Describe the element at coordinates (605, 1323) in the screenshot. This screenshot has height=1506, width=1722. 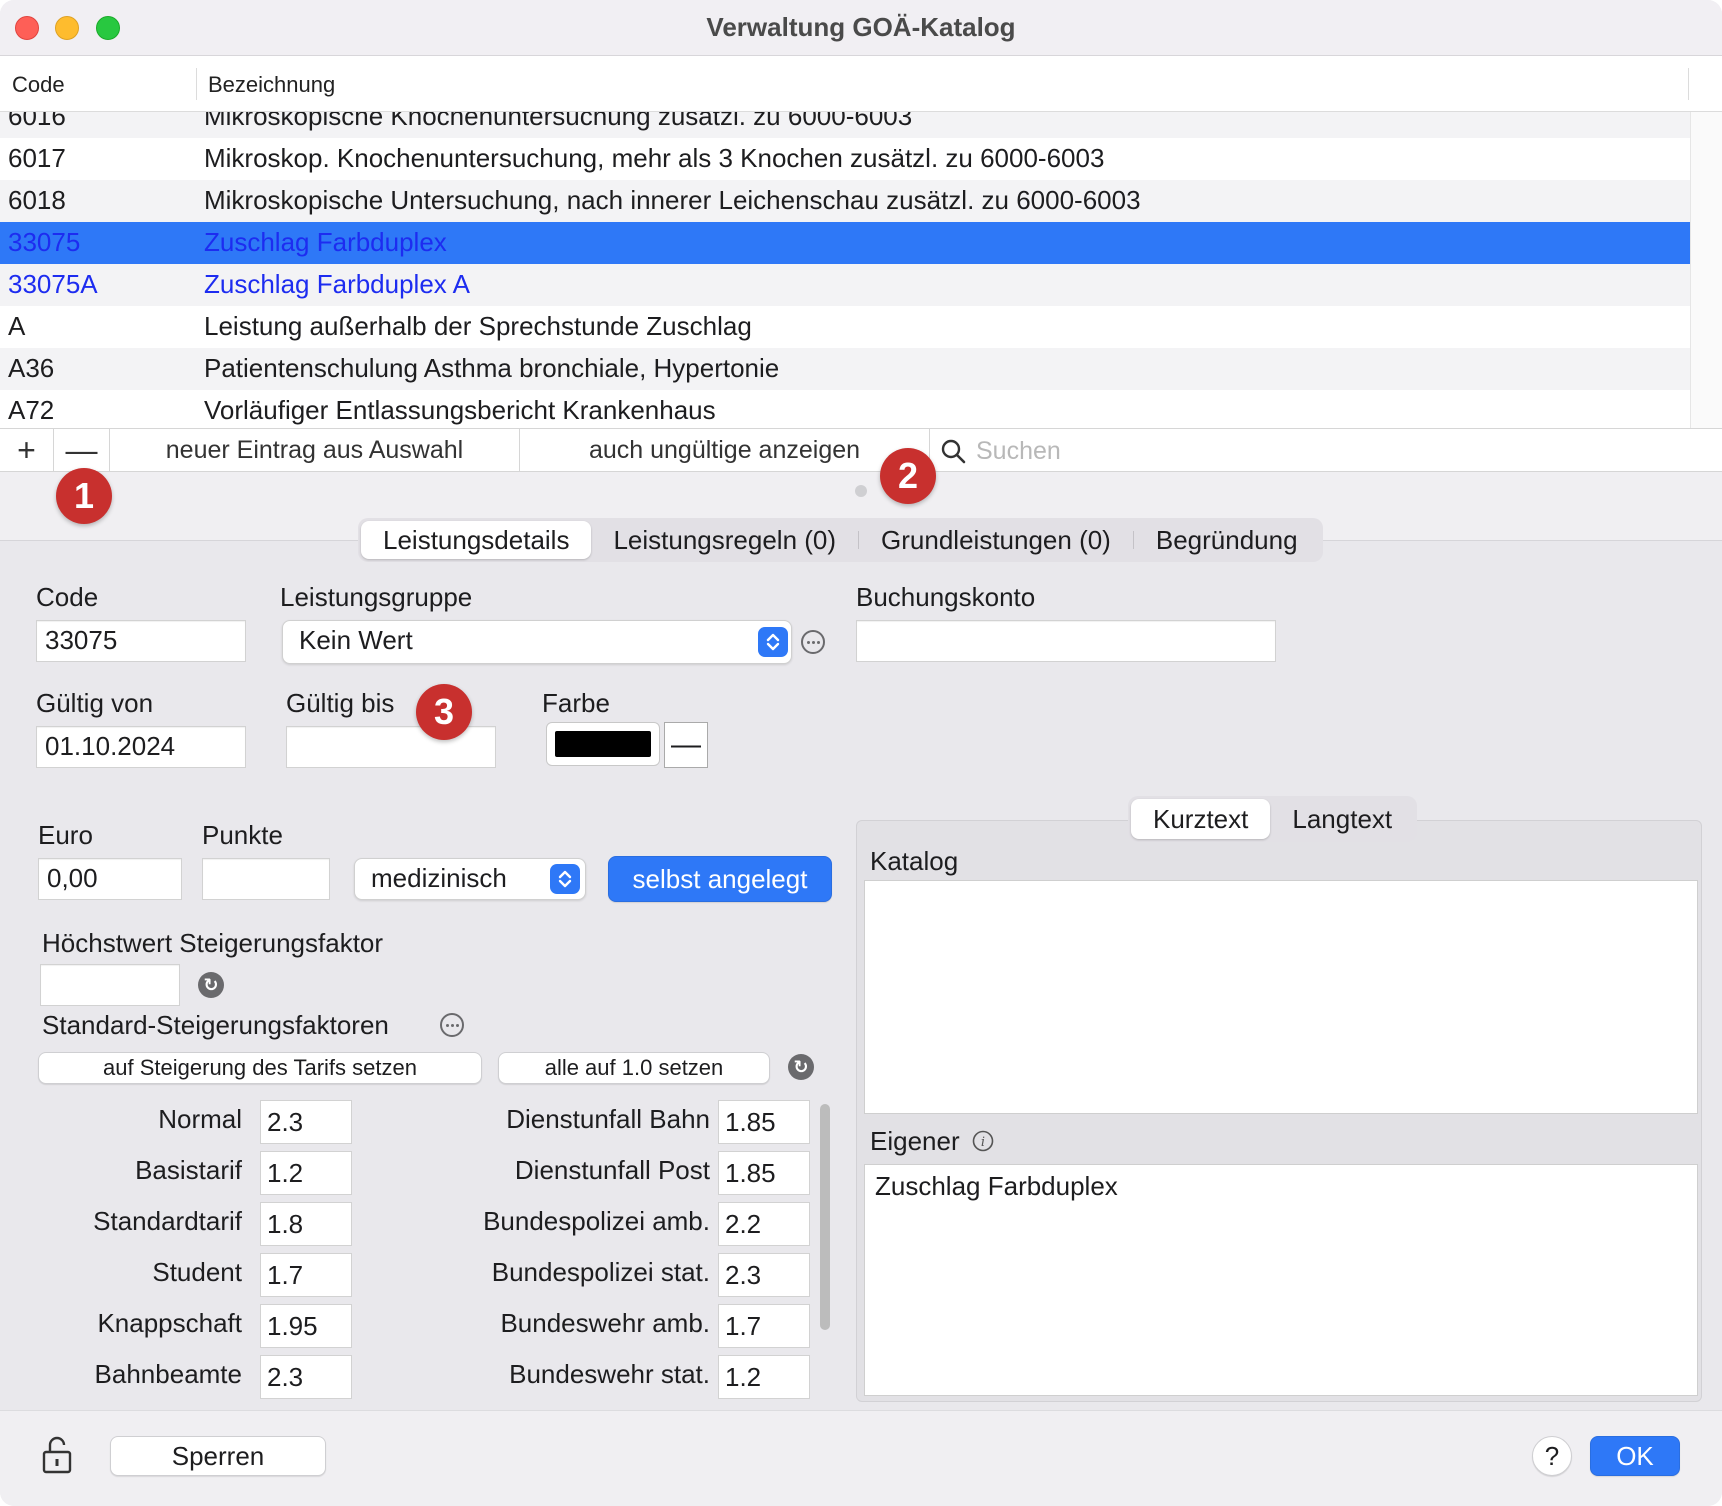
I see `factor-label: Bundeswehr amb.` at that location.